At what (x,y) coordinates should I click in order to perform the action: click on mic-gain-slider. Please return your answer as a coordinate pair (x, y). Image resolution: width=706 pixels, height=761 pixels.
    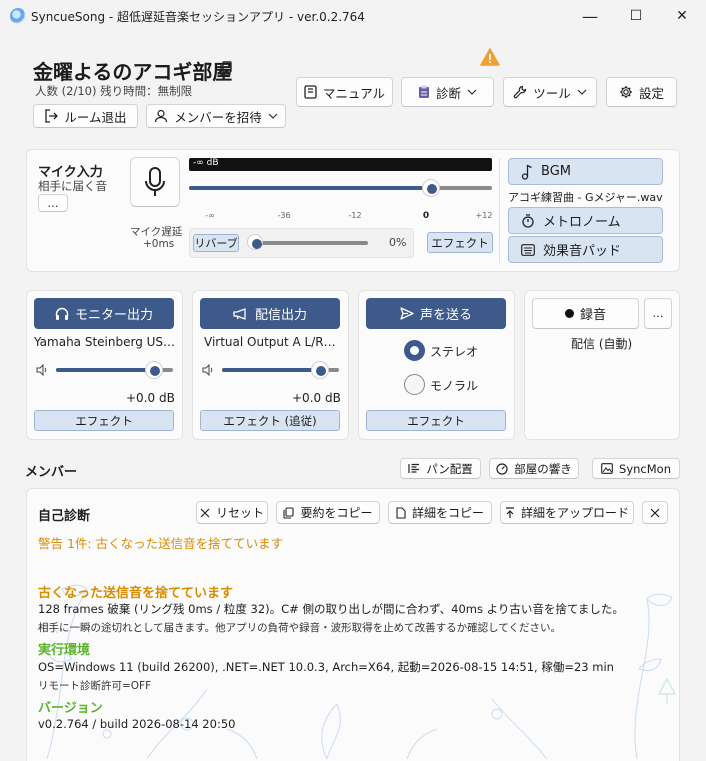
    Looking at the image, I should click on (340, 188).